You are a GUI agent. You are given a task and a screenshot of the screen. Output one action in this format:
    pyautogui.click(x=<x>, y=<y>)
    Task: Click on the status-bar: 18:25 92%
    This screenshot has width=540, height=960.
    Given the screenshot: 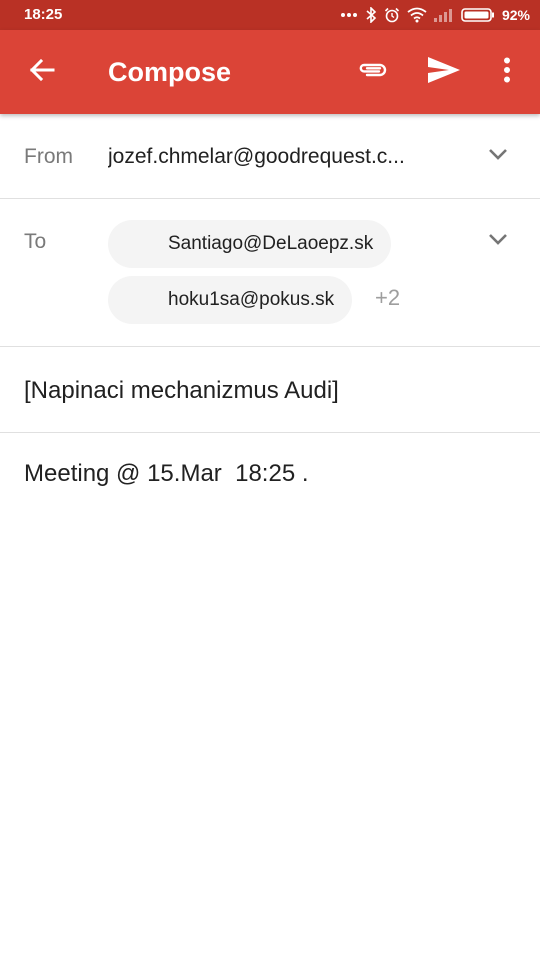 What is the action you would take?
    pyautogui.click(x=270, y=15)
    